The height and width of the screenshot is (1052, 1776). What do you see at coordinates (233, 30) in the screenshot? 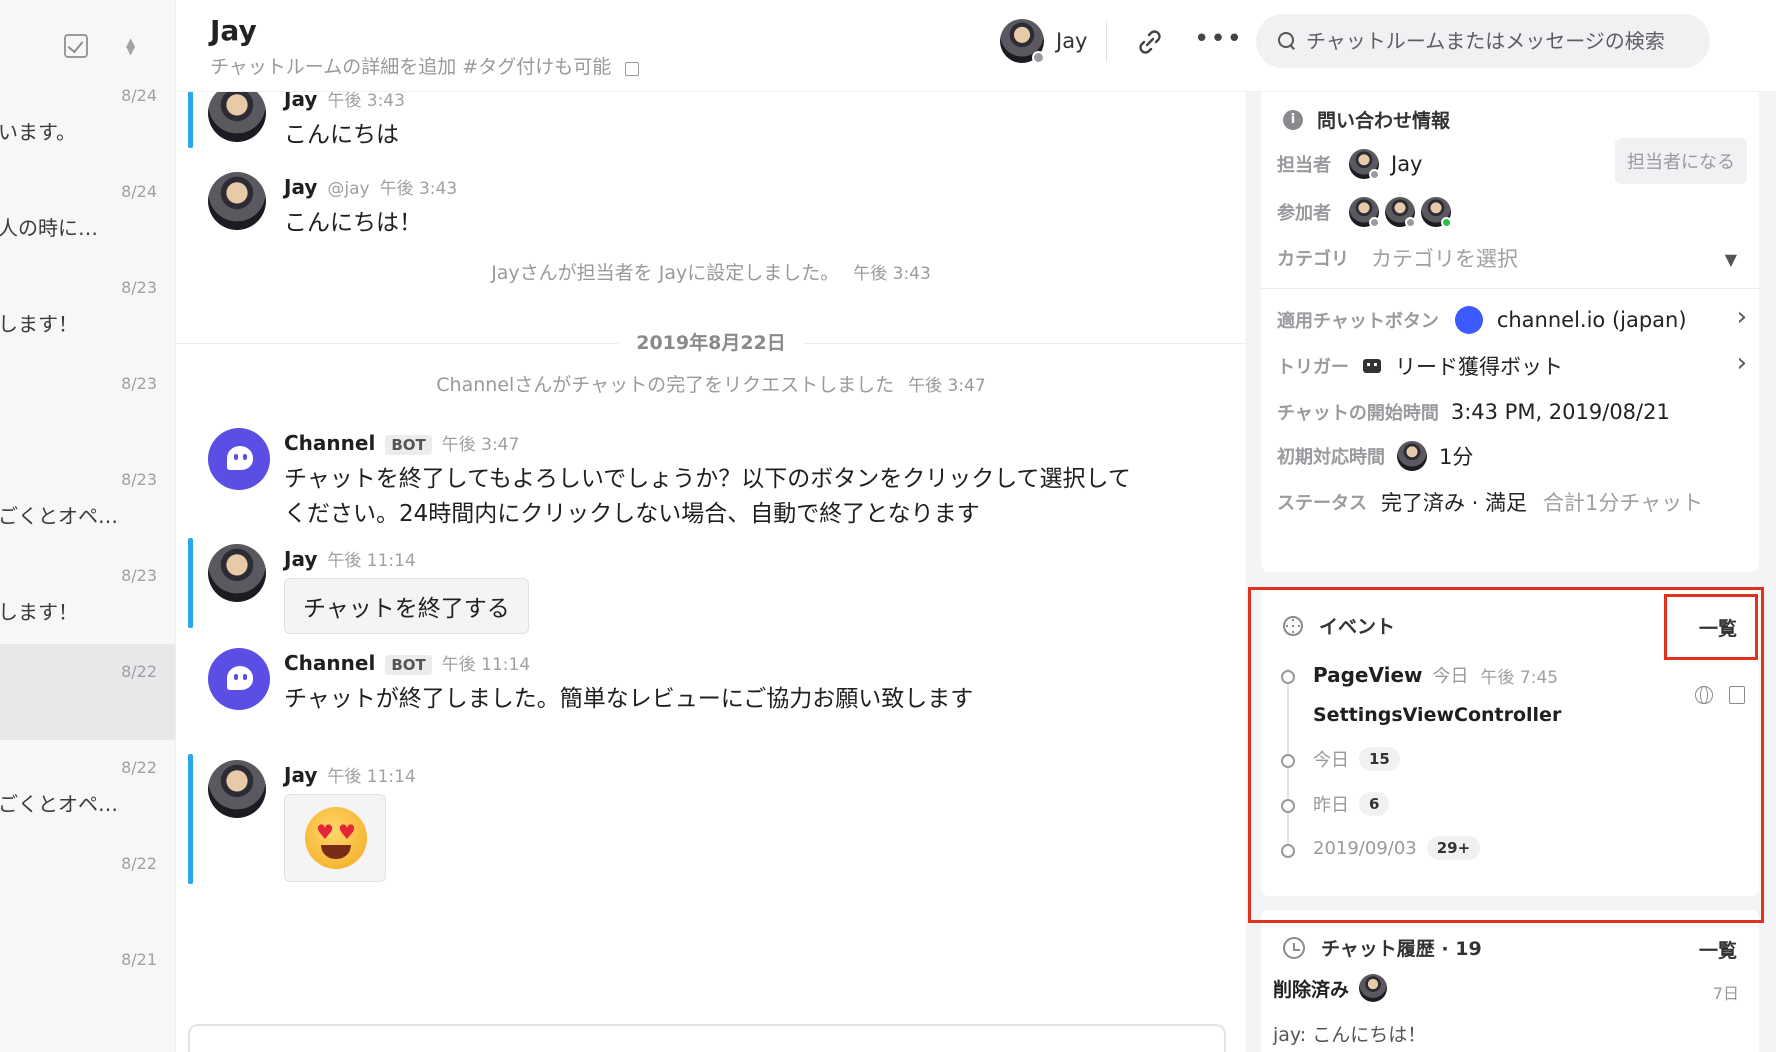
I see `chat-title: Jay` at bounding box center [233, 30].